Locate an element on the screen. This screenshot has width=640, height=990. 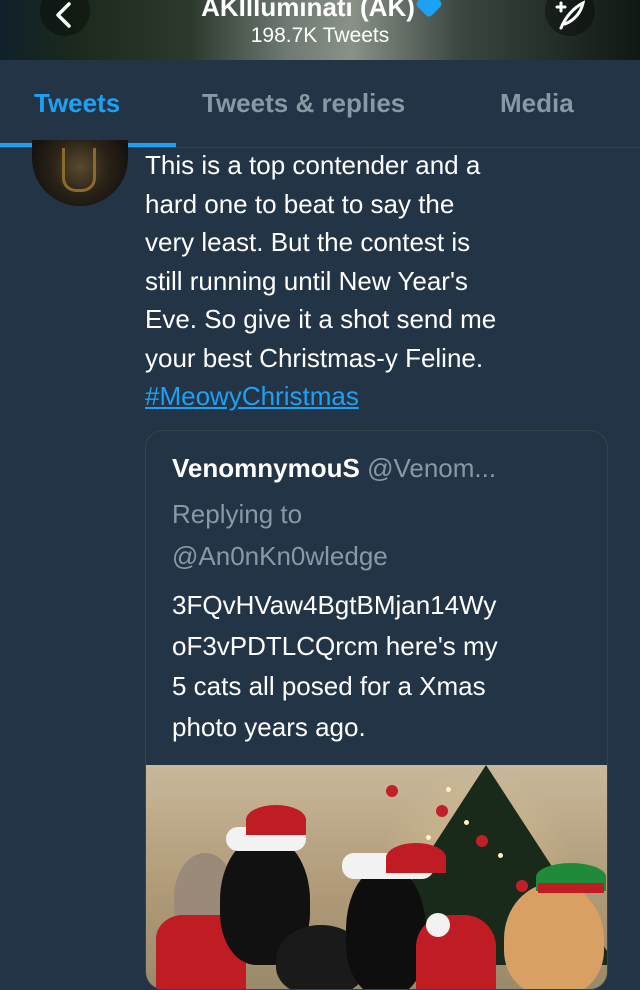
profile-title: AKIlluminati (AK) is located at coordinates (320, 11).